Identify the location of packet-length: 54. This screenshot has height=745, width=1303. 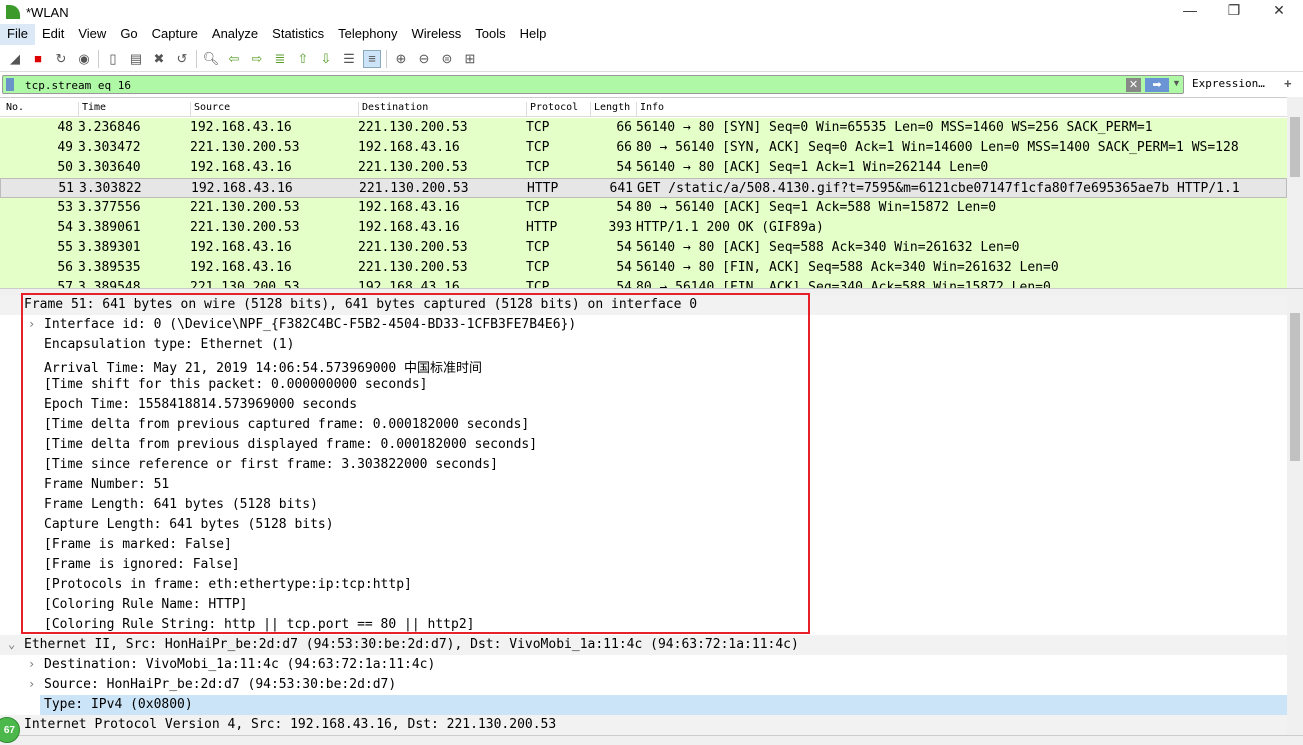
(624, 247).